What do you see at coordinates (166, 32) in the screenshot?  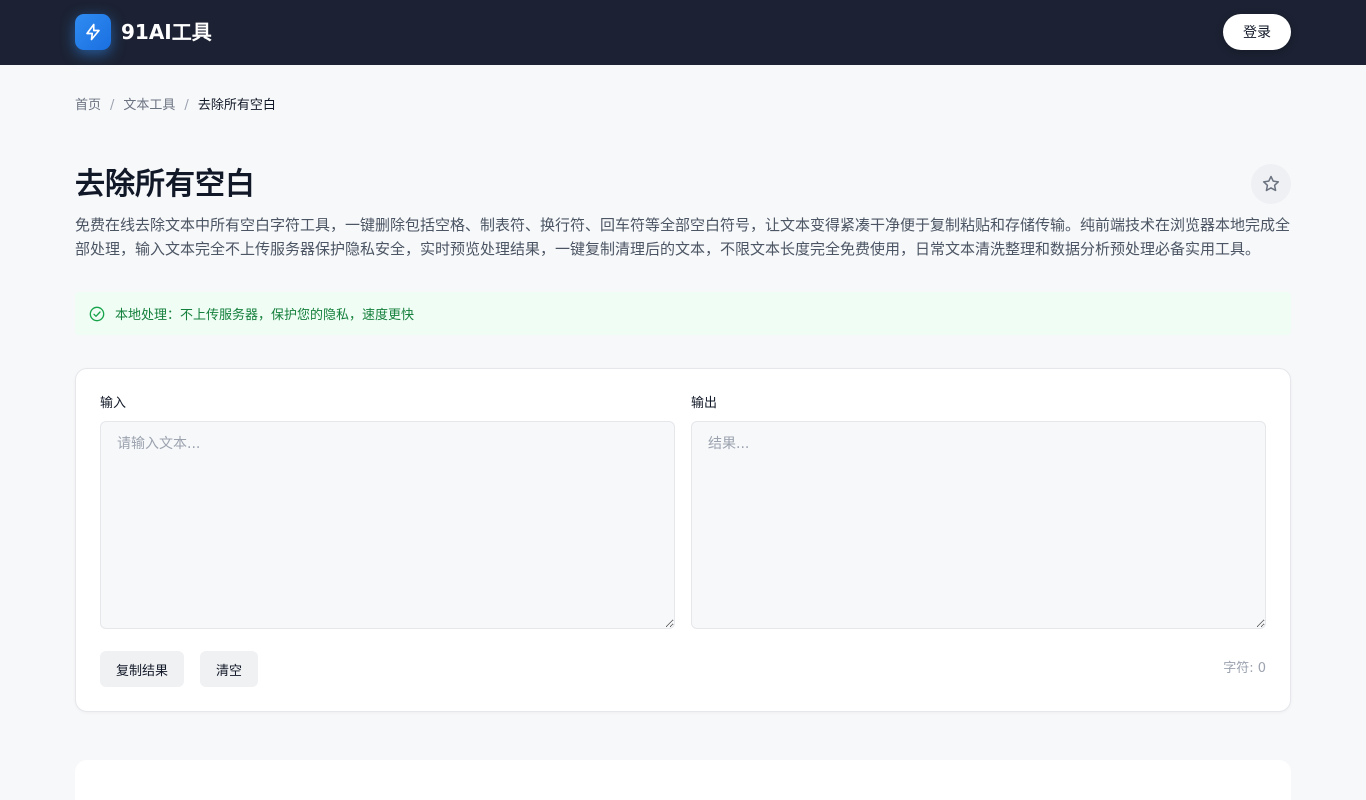 I see `site-logo-text: 91AI工具` at bounding box center [166, 32].